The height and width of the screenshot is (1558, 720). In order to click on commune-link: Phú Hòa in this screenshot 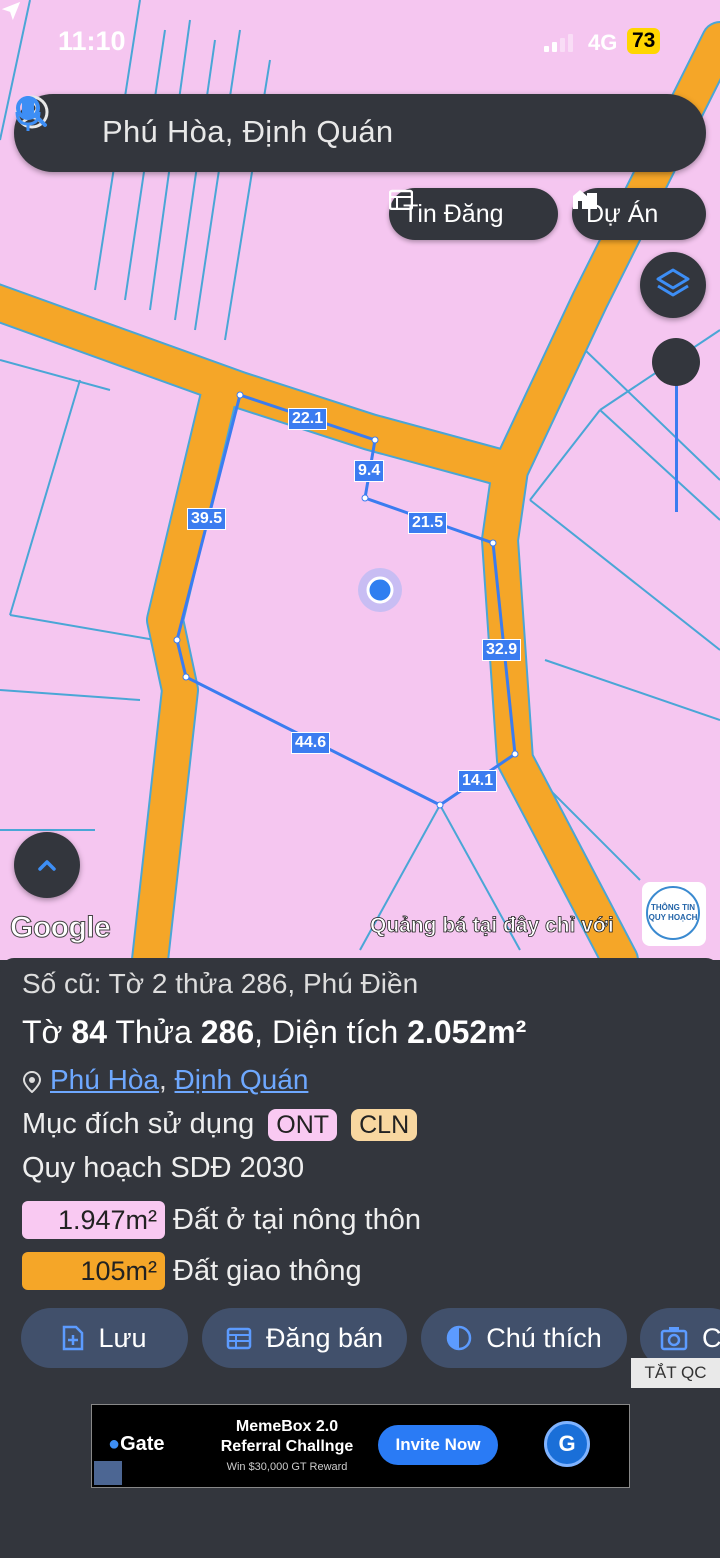, I will do `click(104, 1079)`.